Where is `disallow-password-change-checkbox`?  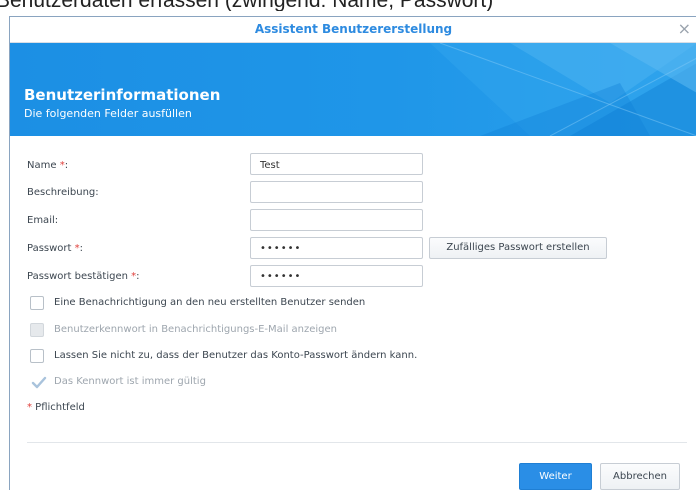
disallow-password-change-checkbox is located at coordinates (37, 356).